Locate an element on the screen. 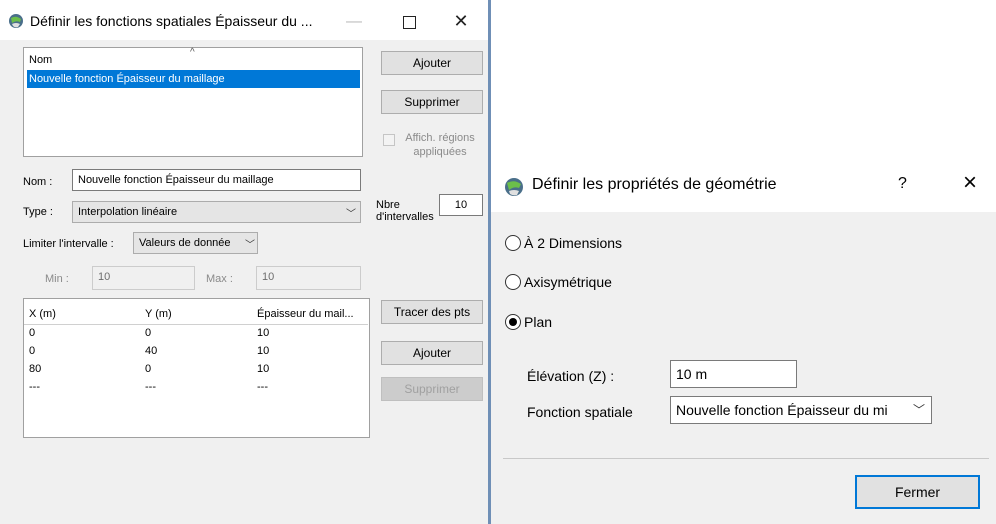 The height and width of the screenshot is (524, 996). table-header-divider is located at coordinates (196, 324).